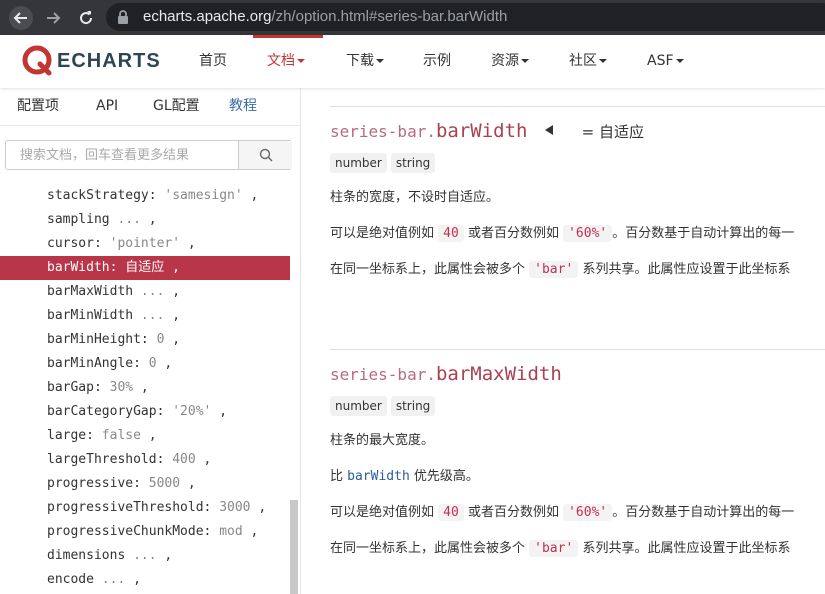 This screenshot has width=825, height=594. Describe the element at coordinates (213, 61) in the screenshot. I see `nav-home: 首页` at that location.